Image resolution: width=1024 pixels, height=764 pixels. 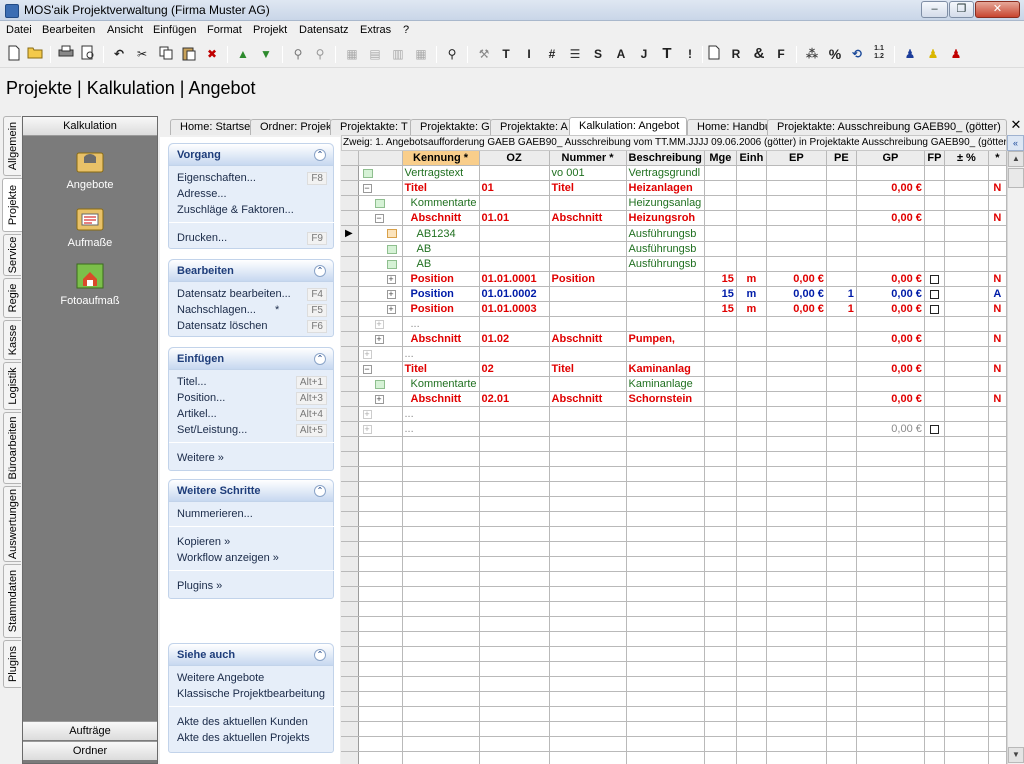 What do you see at coordinates (835, 54) in the screenshot?
I see `percent-button: %` at bounding box center [835, 54].